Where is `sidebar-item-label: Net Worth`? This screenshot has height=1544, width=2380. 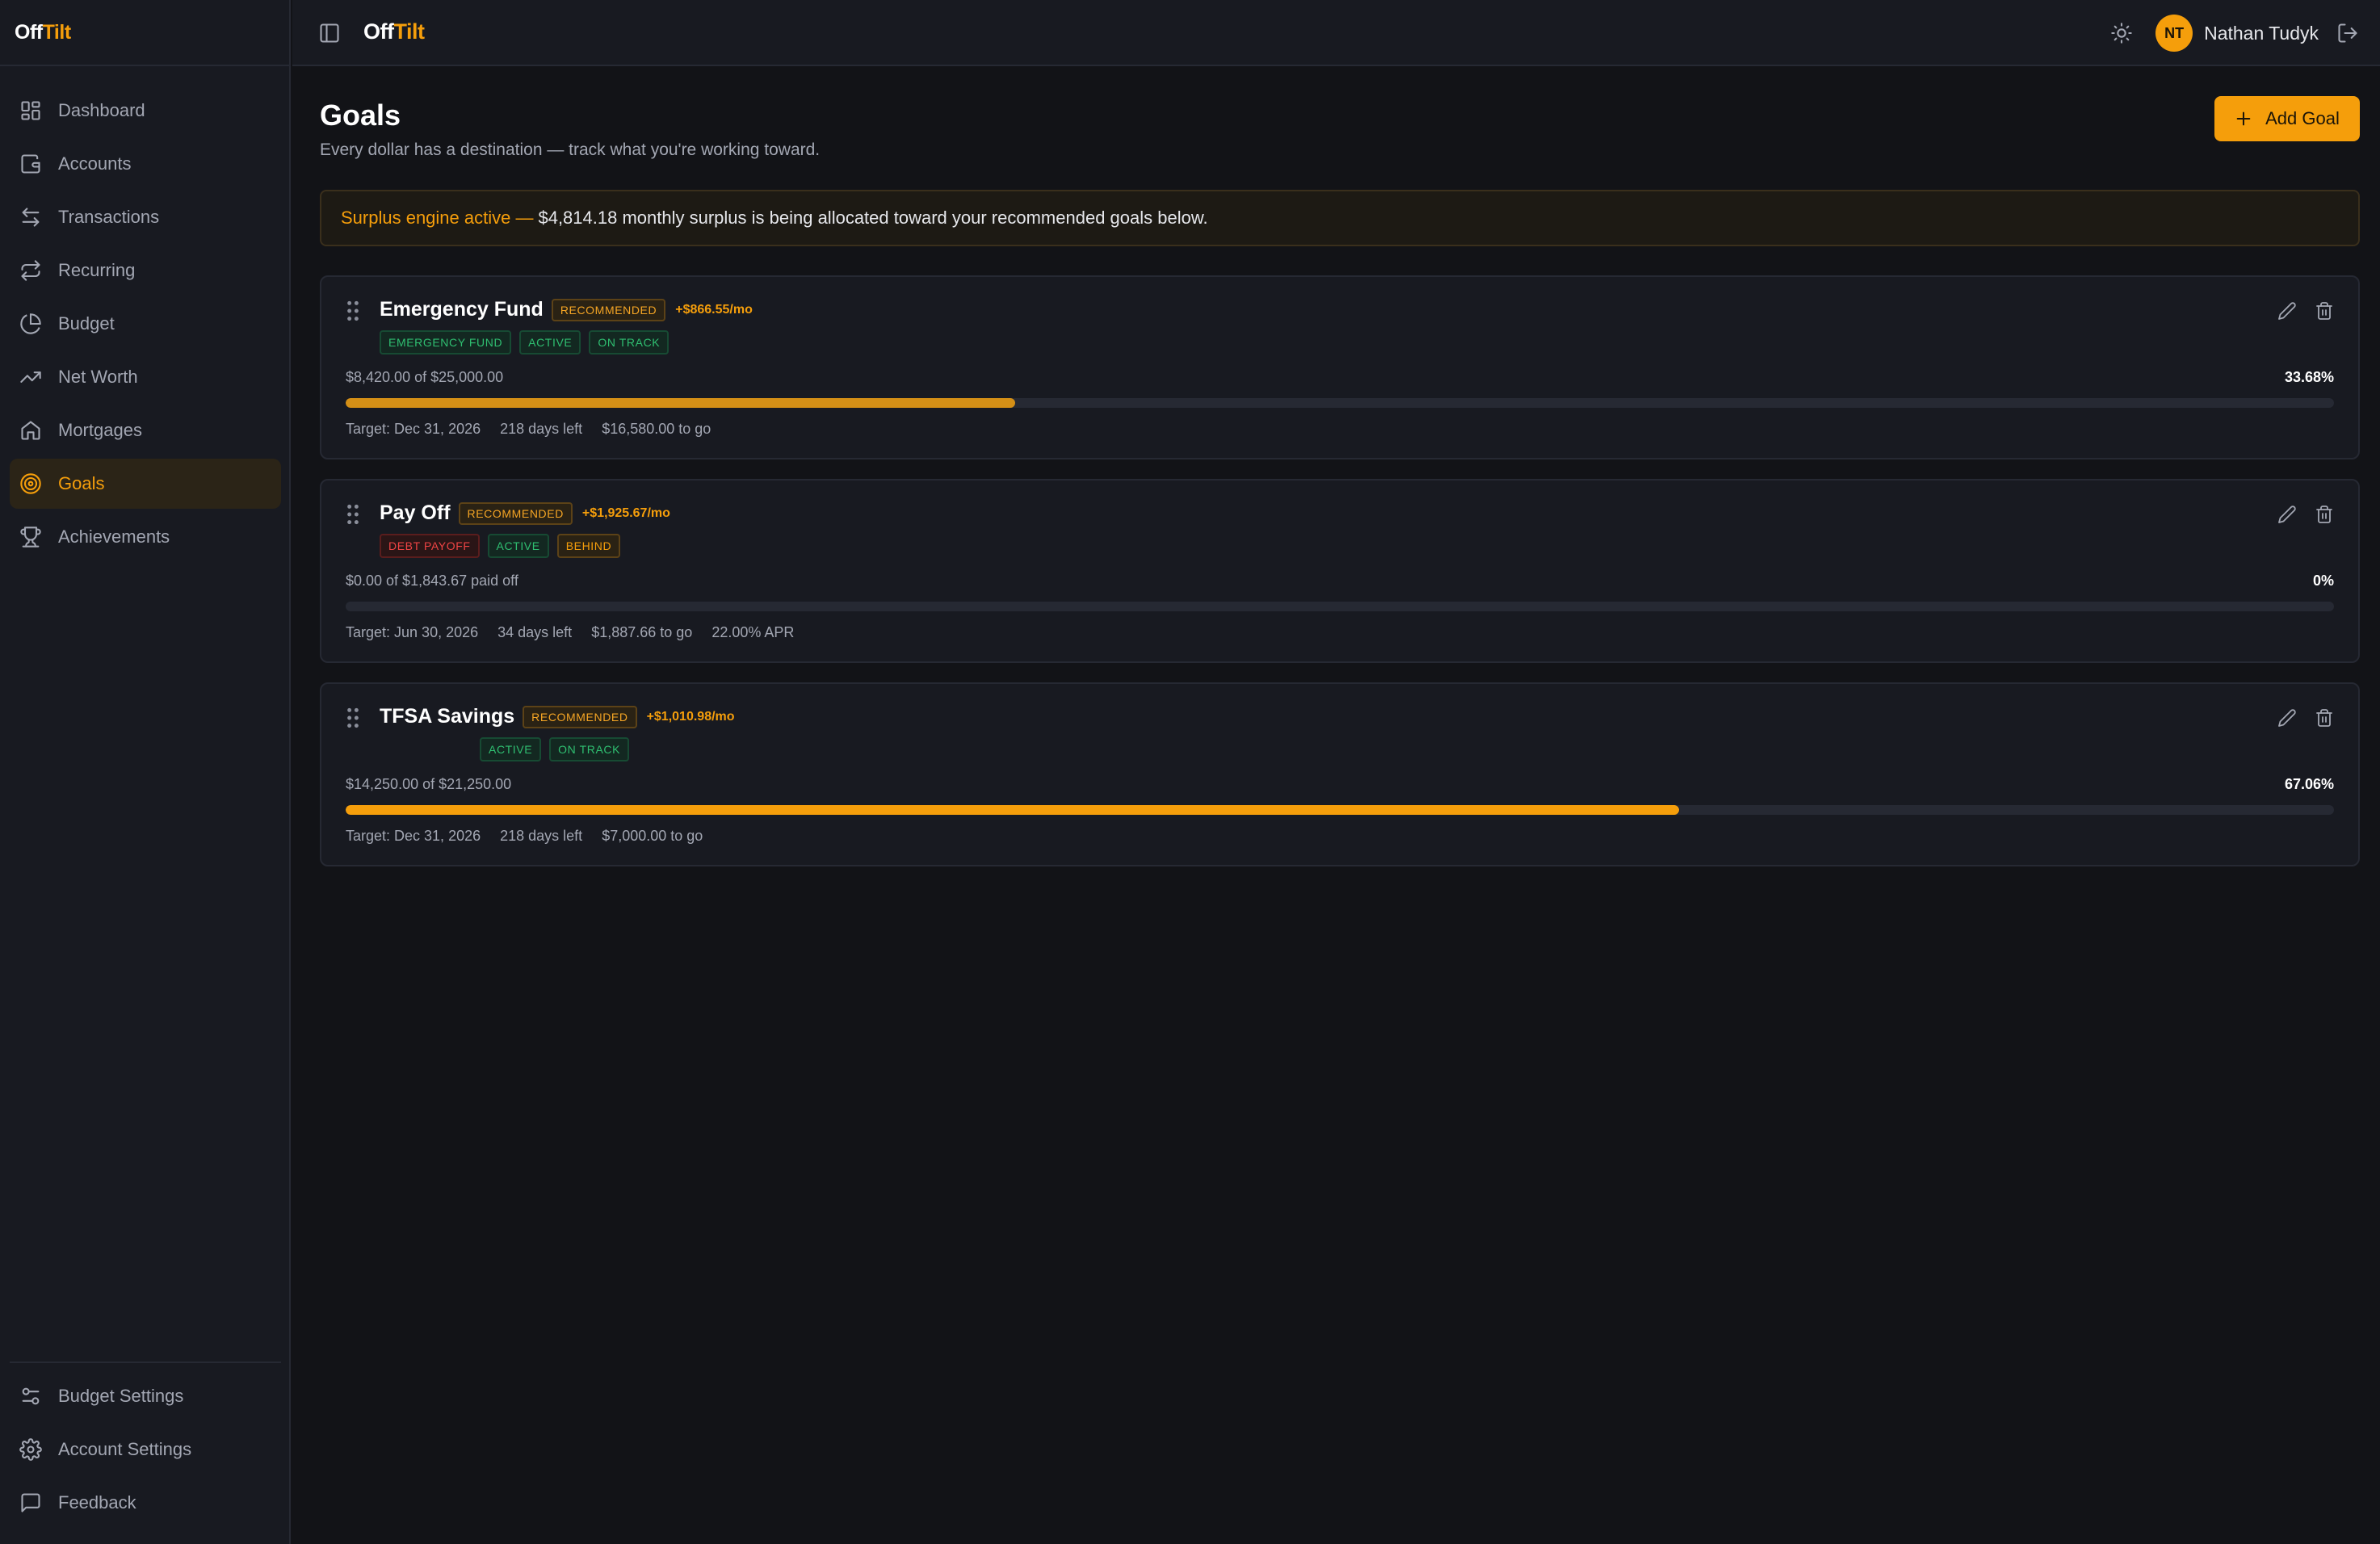
sidebar-item-label: Net Worth is located at coordinates (98, 377).